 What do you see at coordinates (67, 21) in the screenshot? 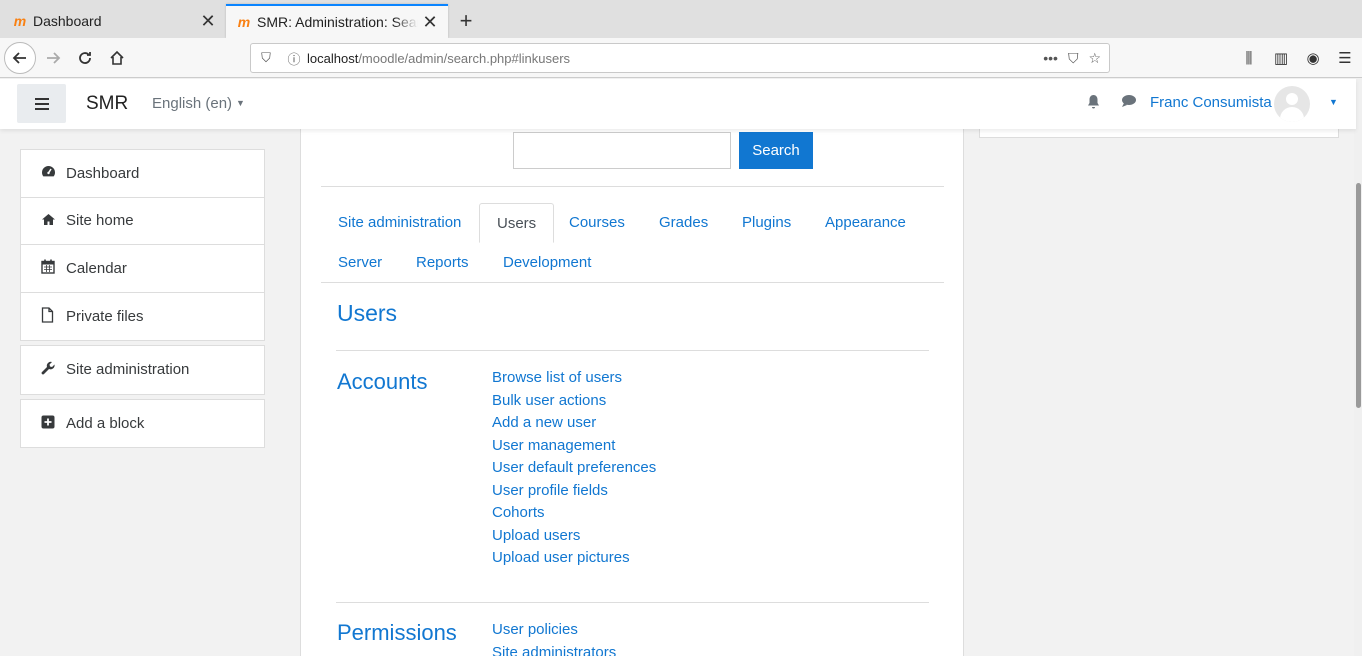
I see `tab-title: Dashboard` at bounding box center [67, 21].